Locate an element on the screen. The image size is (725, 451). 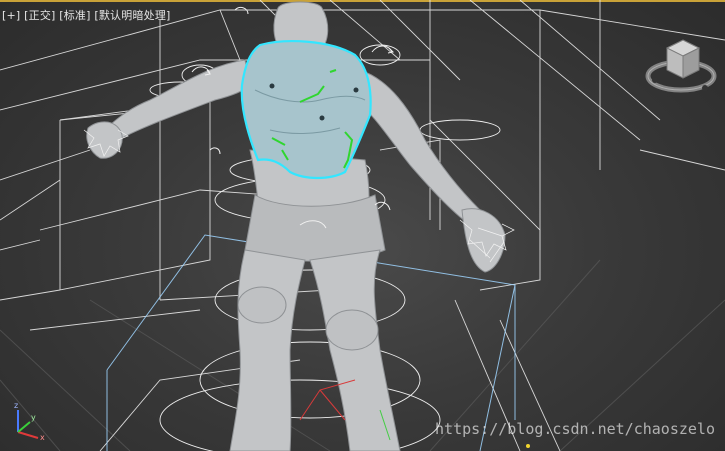
axis-tripod-icon: z x y is located at coordinates (29, 421).